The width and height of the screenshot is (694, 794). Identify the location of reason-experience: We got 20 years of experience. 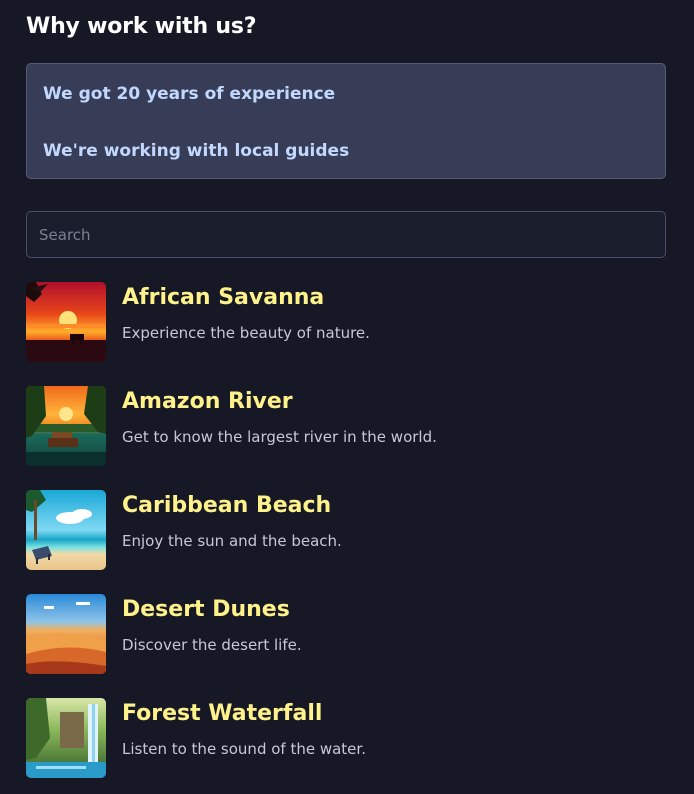
(189, 94).